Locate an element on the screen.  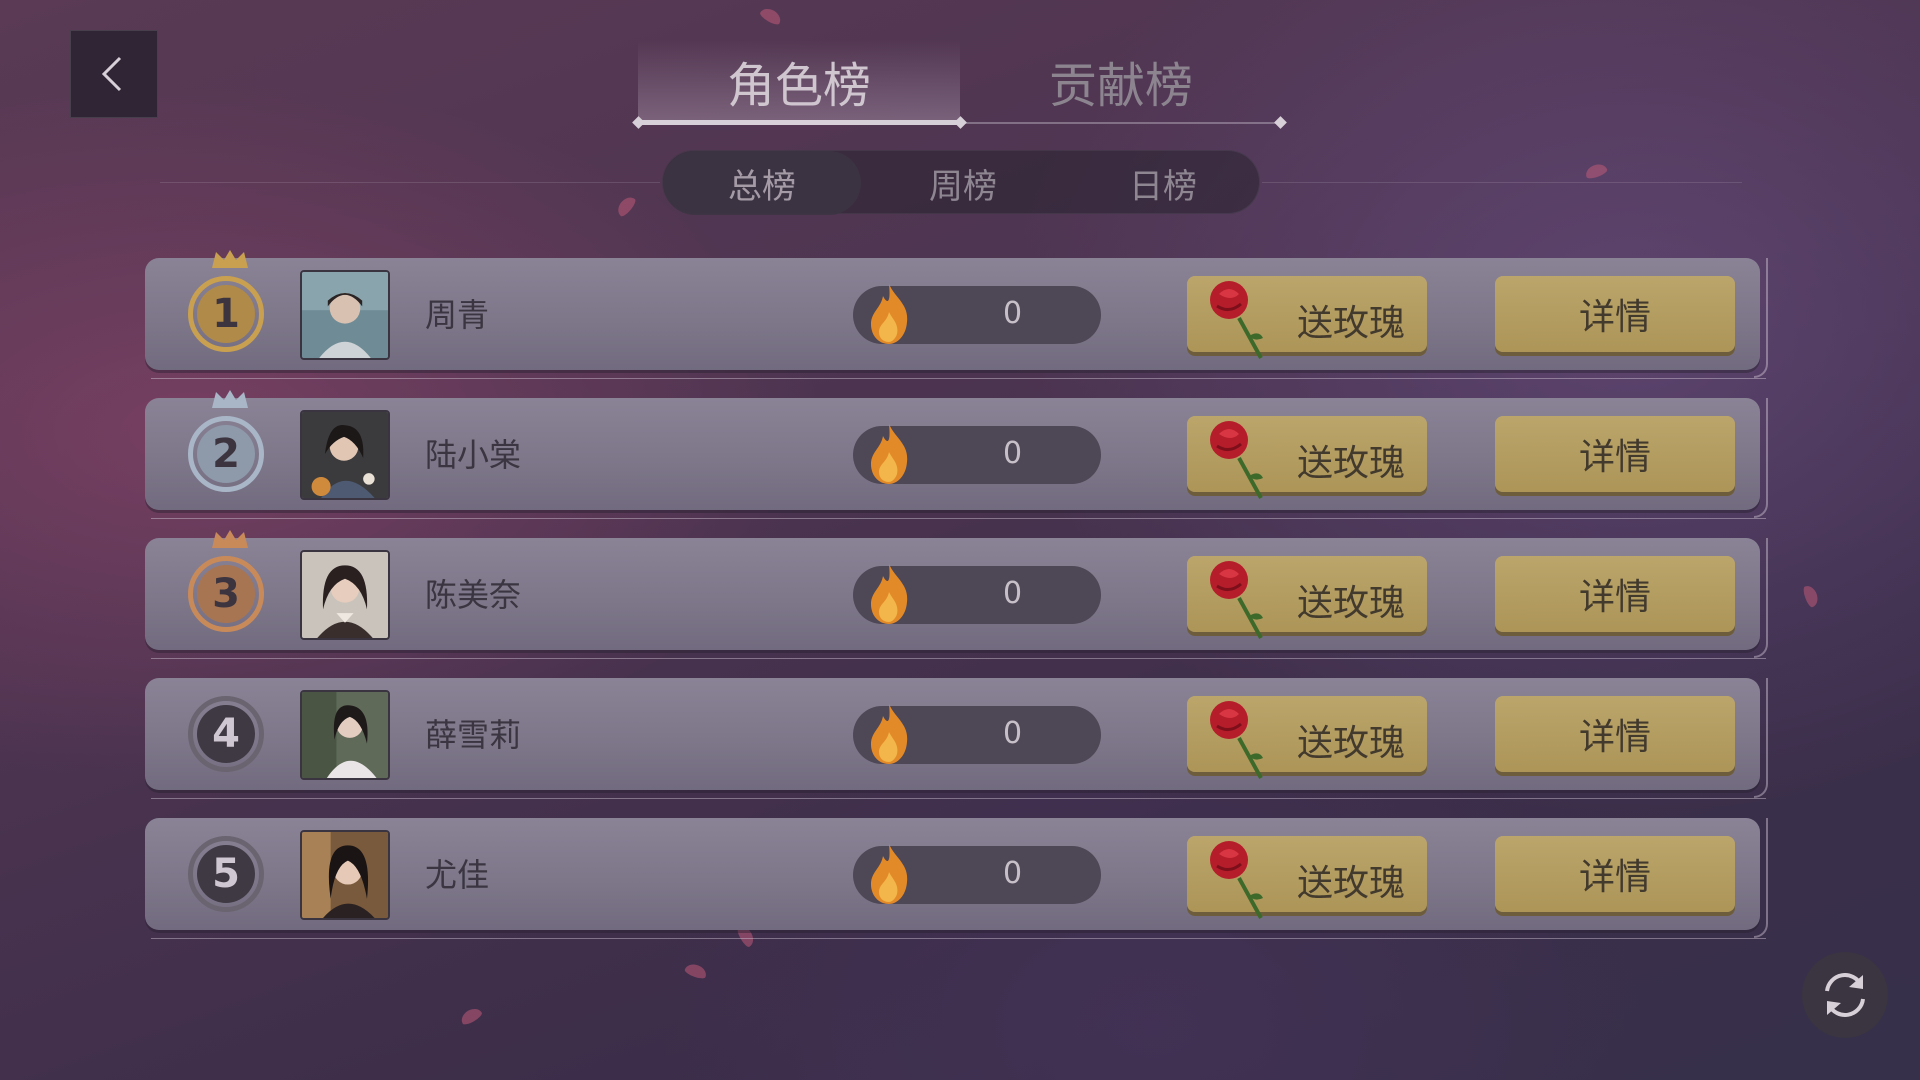
leaderboard-tabs: 角色榜 贡献榜 is located at coordinates (960, 85).